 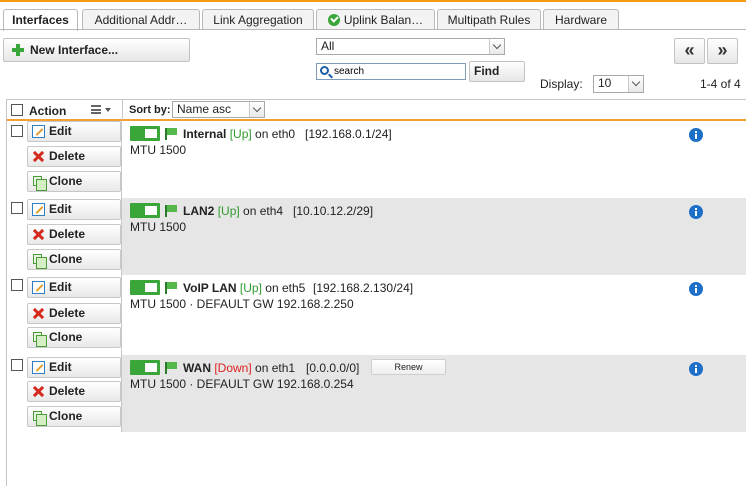 What do you see at coordinates (242, 384) in the screenshot?
I see `interface-details: MTU 1500 · DEFAULT GW 192.168.0.254` at bounding box center [242, 384].